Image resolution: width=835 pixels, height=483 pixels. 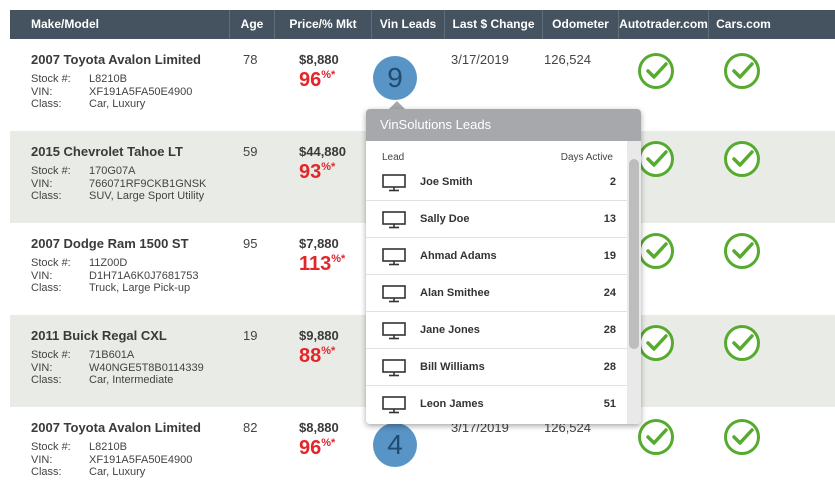 I want to click on lead-days-active: 13, so click(x=609, y=219).